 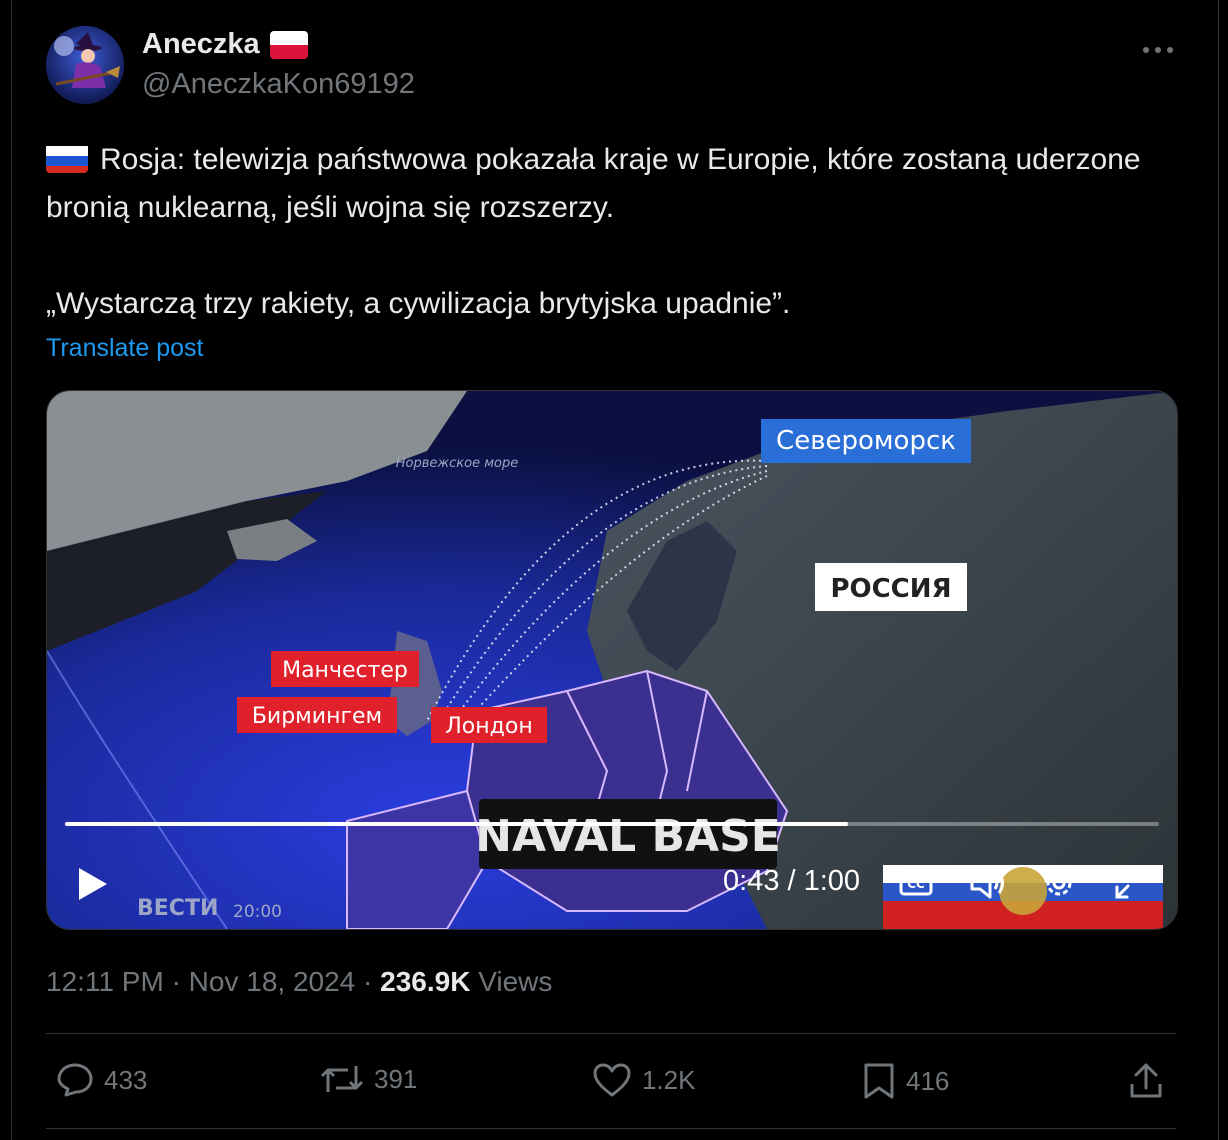 I want to click on video-progress-fill, so click(x=457, y=824).